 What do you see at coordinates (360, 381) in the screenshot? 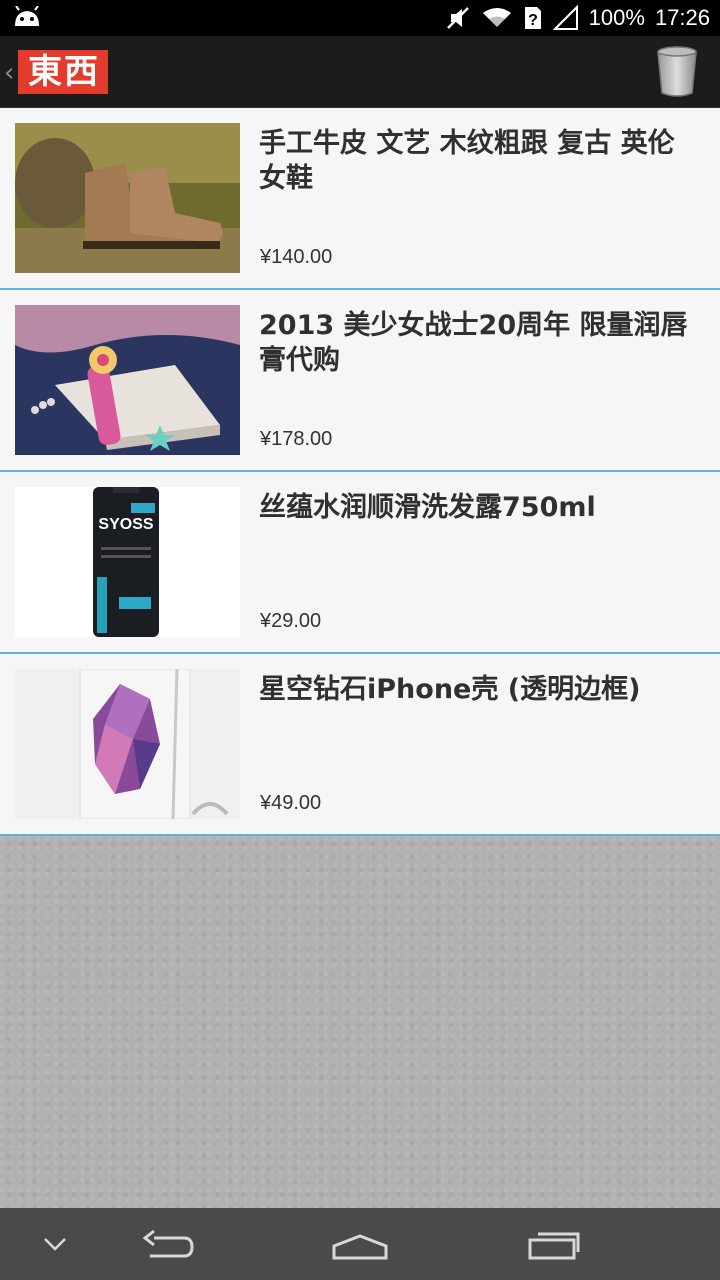
I see `product-item: 2013 美少女战士20周年 限量润唇膏代购 ¥178.00` at bounding box center [360, 381].